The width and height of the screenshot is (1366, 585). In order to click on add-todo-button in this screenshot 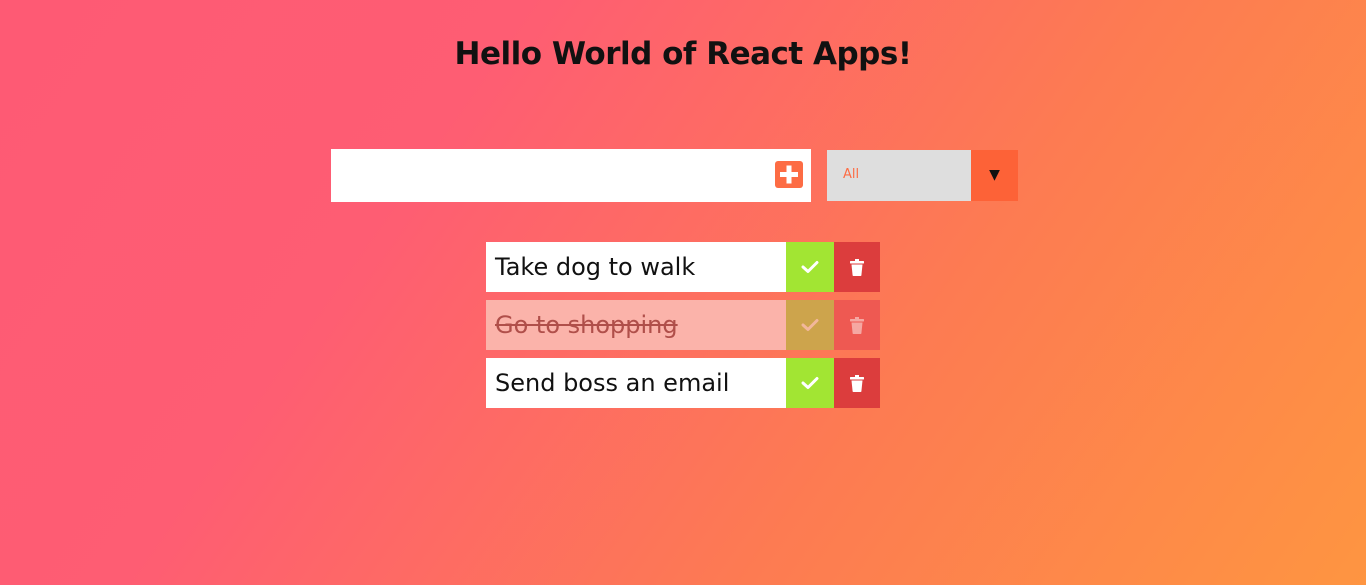, I will do `click(789, 174)`.